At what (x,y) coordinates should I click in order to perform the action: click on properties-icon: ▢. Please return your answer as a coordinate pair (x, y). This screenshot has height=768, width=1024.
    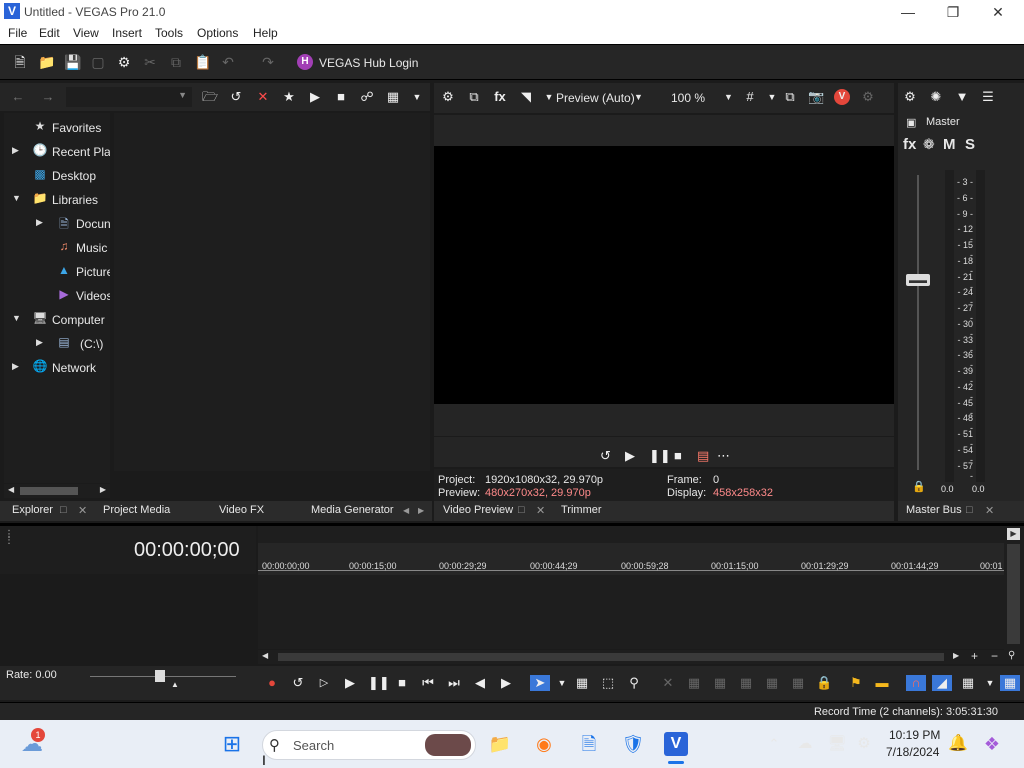
    Looking at the image, I should click on (98, 62).